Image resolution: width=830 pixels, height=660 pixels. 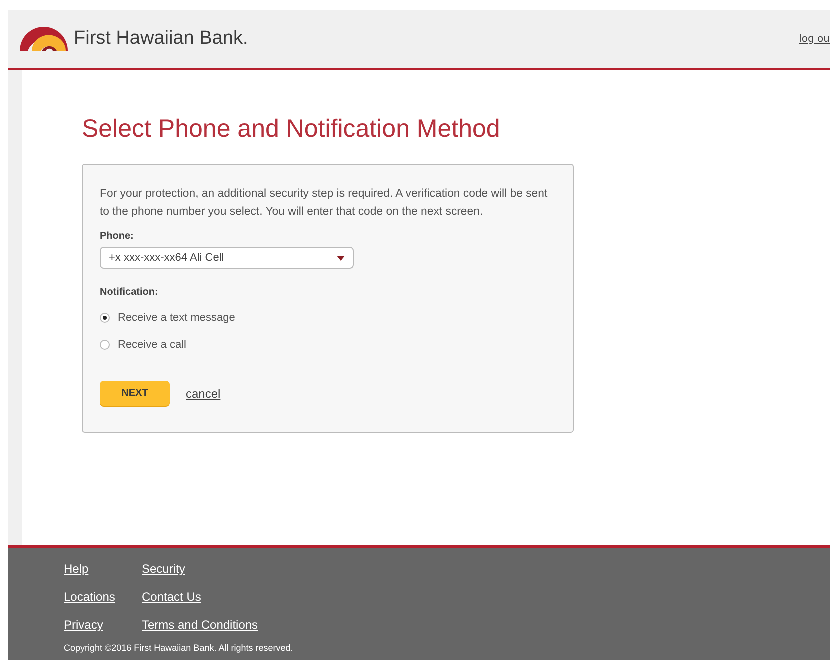 I want to click on intro-text: For your protection, an additional security step is required. A verification code will be sent to the phone number you select. You will enter that code on the next screen., so click(x=324, y=203).